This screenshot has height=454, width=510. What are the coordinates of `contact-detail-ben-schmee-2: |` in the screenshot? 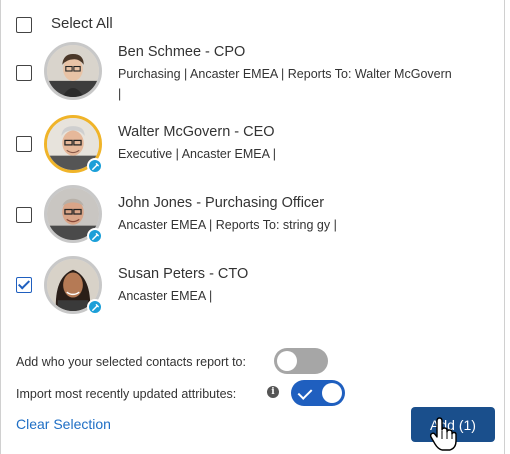 It's located at (120, 94).